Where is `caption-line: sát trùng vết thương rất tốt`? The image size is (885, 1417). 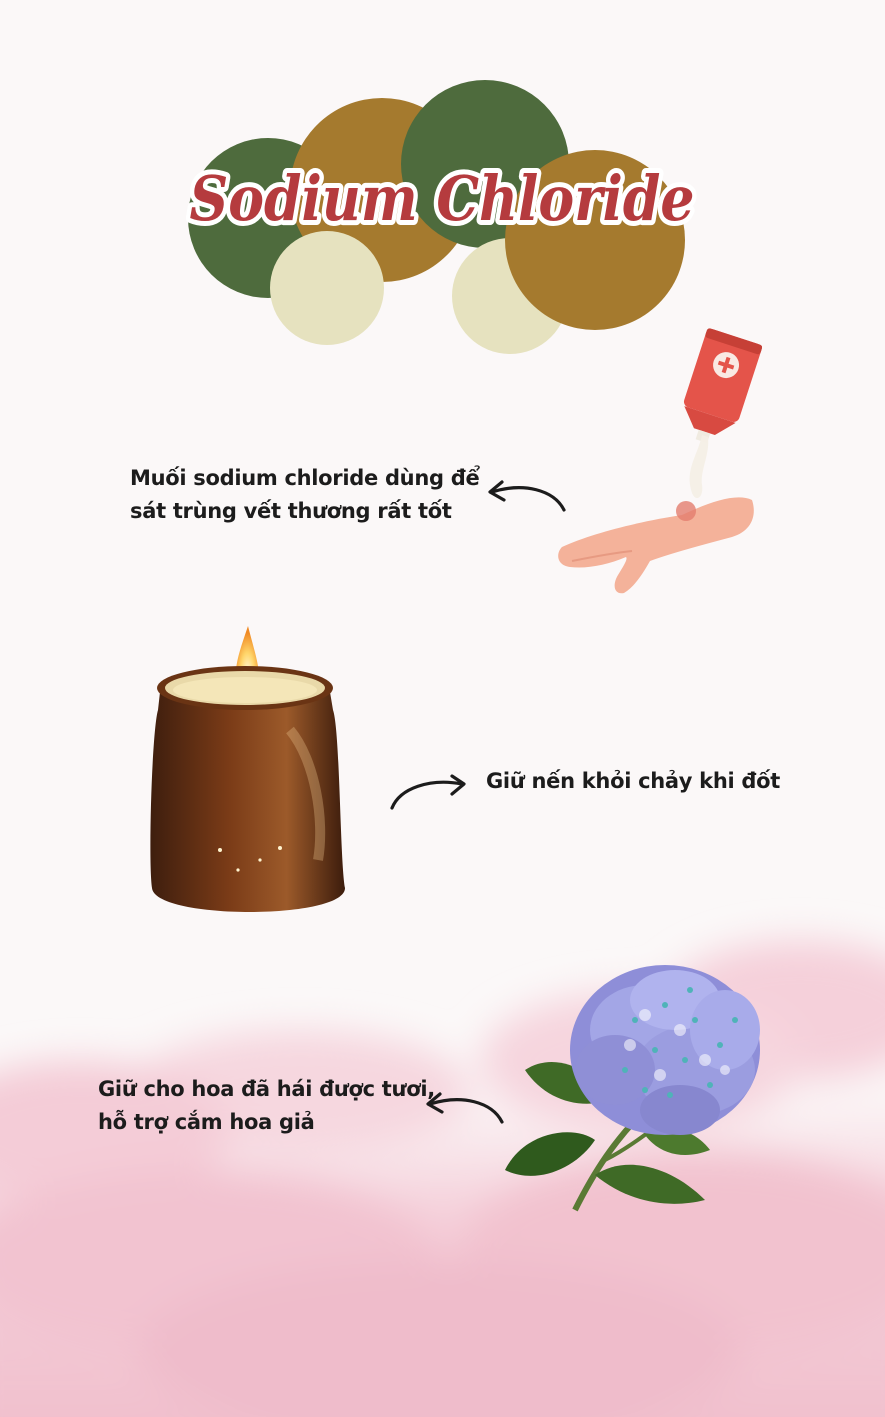 caption-line: sát trùng vết thương rất tốt is located at coordinates (291, 511).